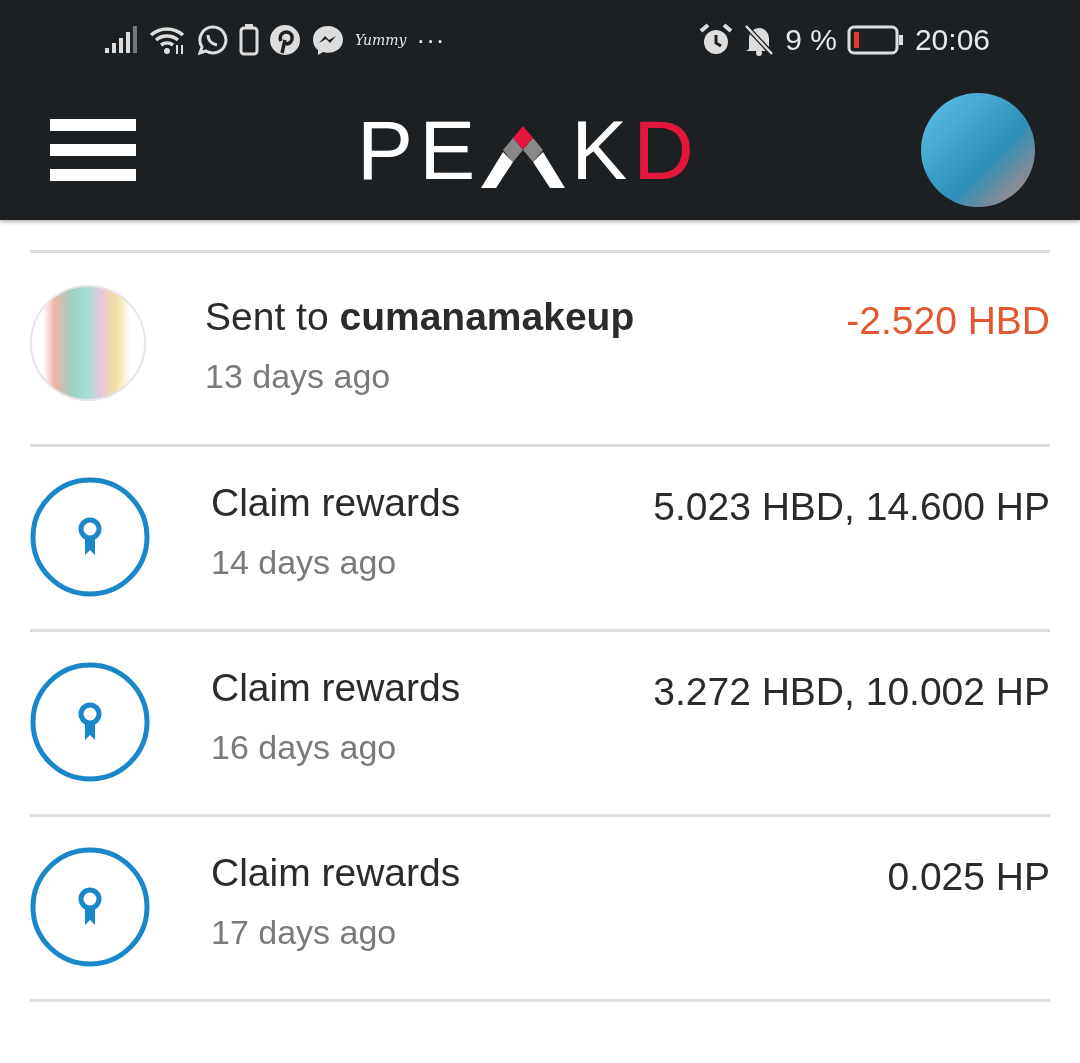 Image resolution: width=1080 pixels, height=1063 pixels. Describe the element at coordinates (431, 40) in the screenshot. I see `more-notifications-text: ···` at that location.